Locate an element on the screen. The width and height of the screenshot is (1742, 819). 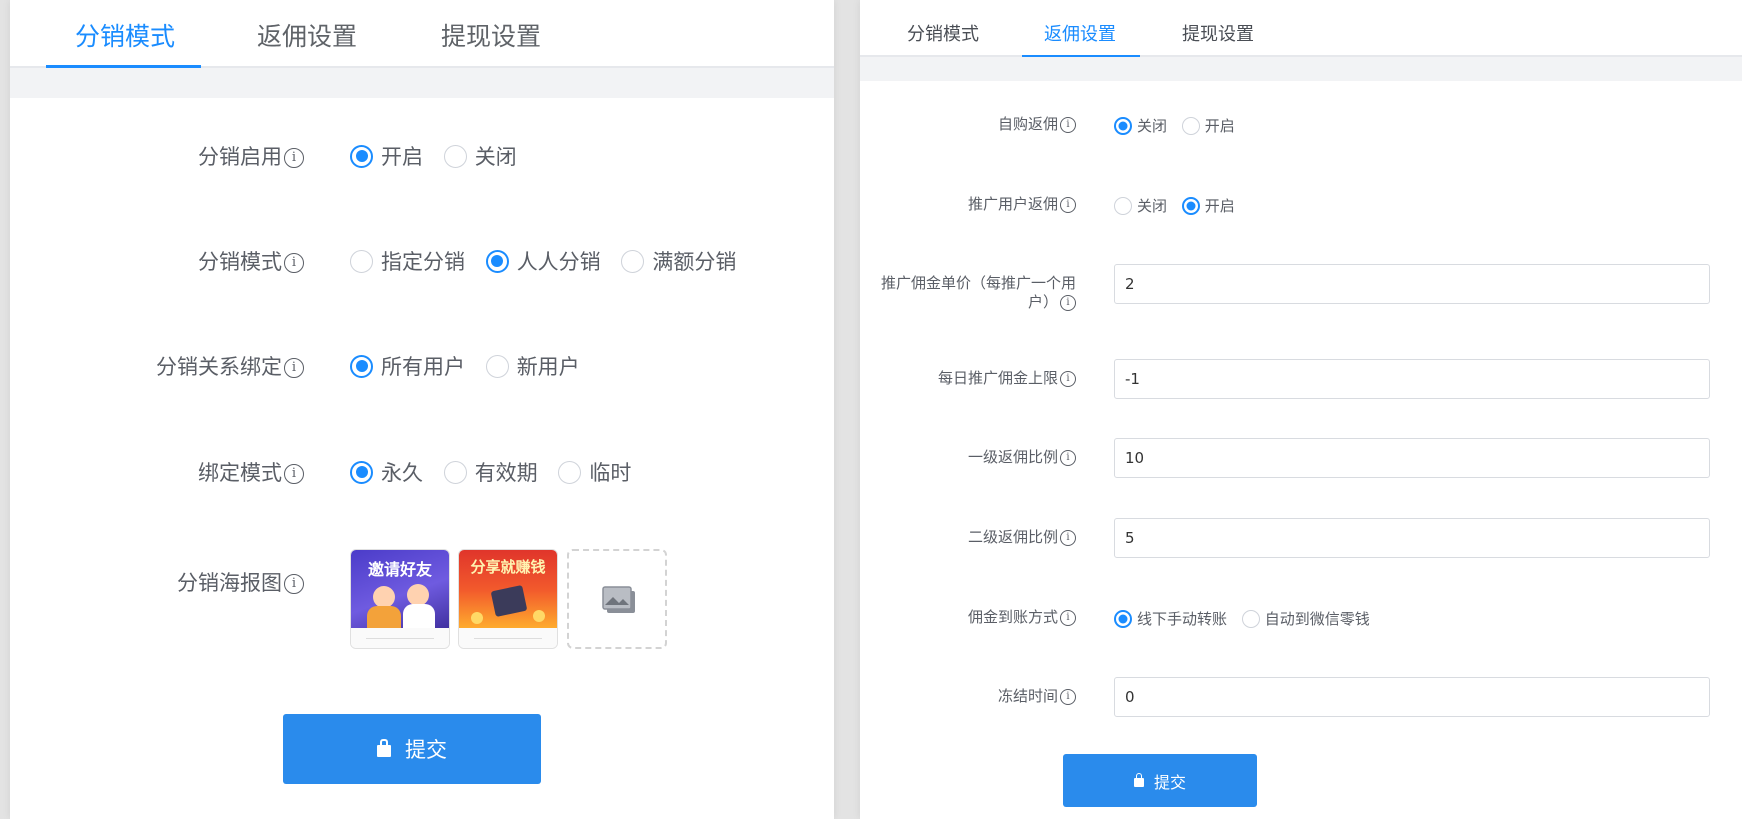
field-label: 分销模式 i is located at coordinates (251, 261).